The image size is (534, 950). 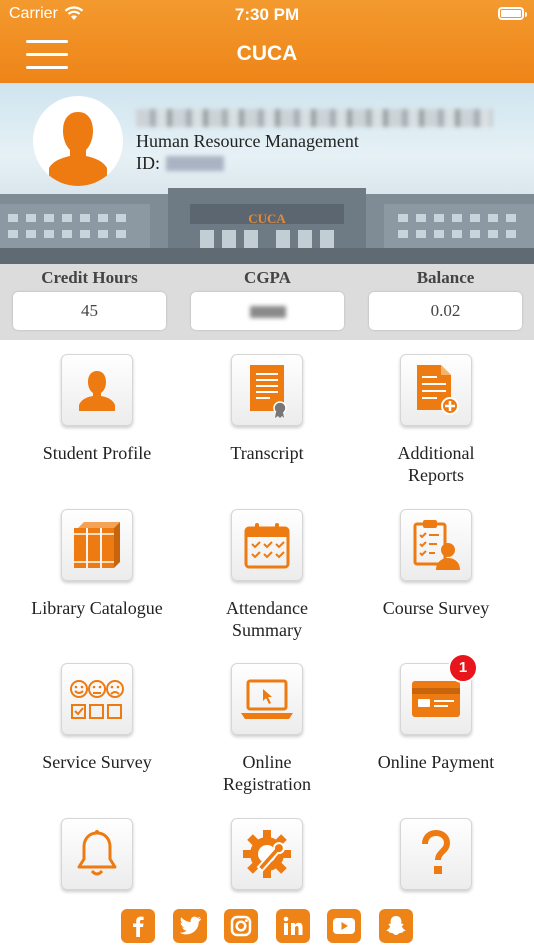 I want to click on balance-stat: Balance 0.02, so click(x=445, y=297).